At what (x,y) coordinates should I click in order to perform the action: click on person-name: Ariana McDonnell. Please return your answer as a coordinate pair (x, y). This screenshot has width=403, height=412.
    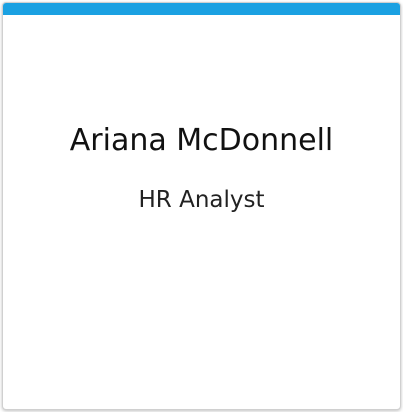
    Looking at the image, I should click on (201, 140).